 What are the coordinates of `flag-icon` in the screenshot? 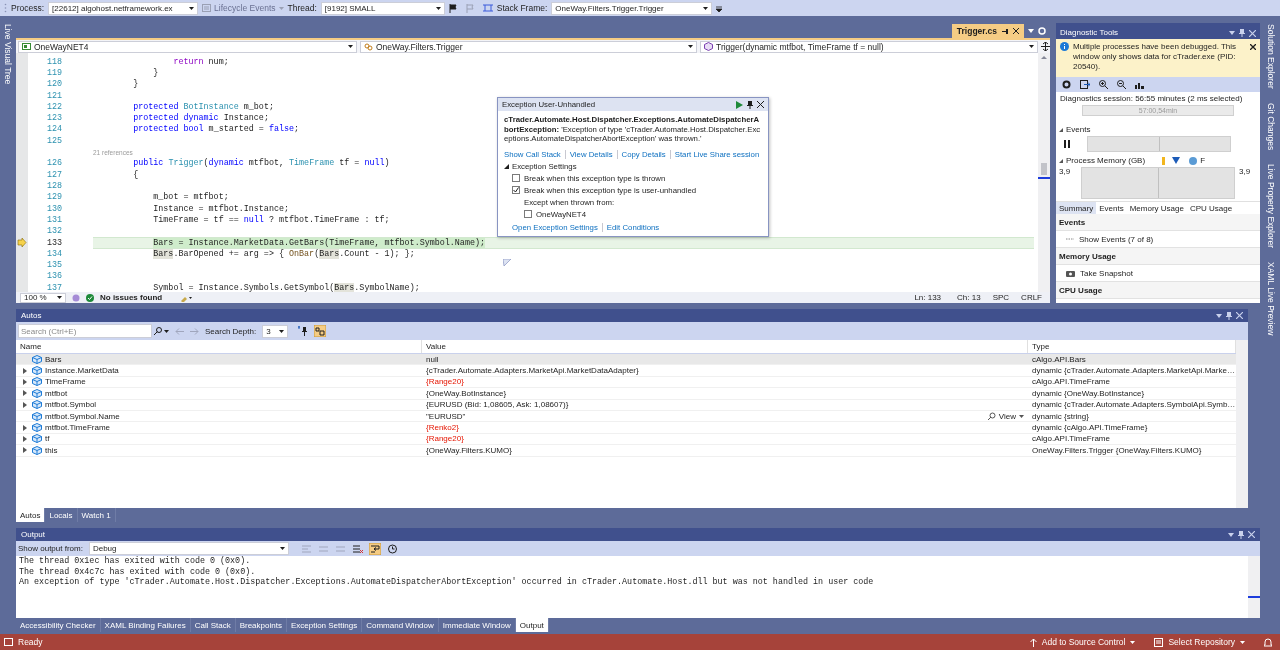 It's located at (453, 8).